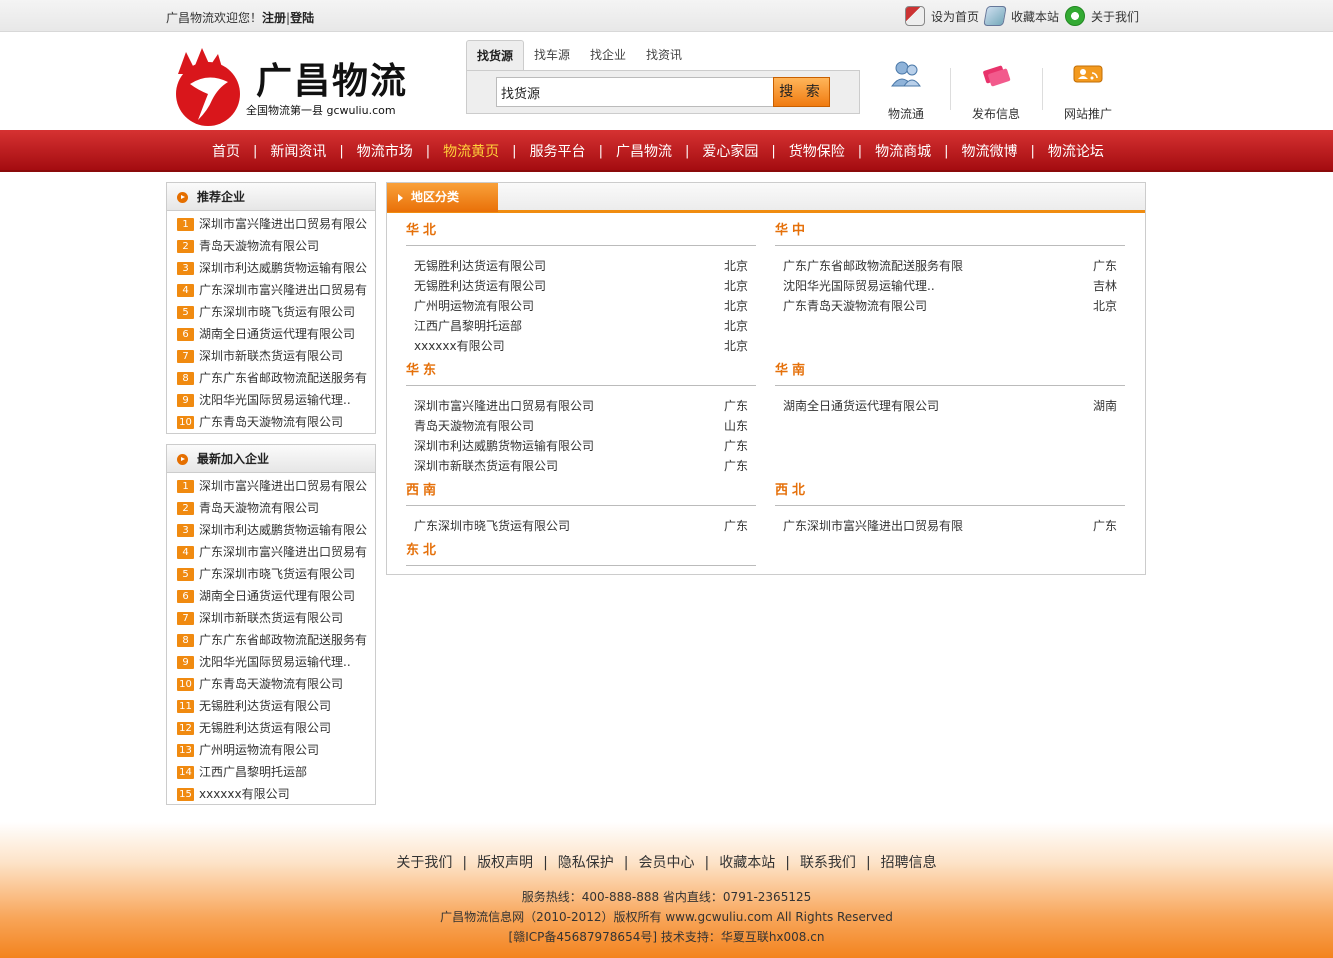  Describe the element at coordinates (903, 151) in the screenshot. I see `nav-link-mall: 物流商城` at that location.